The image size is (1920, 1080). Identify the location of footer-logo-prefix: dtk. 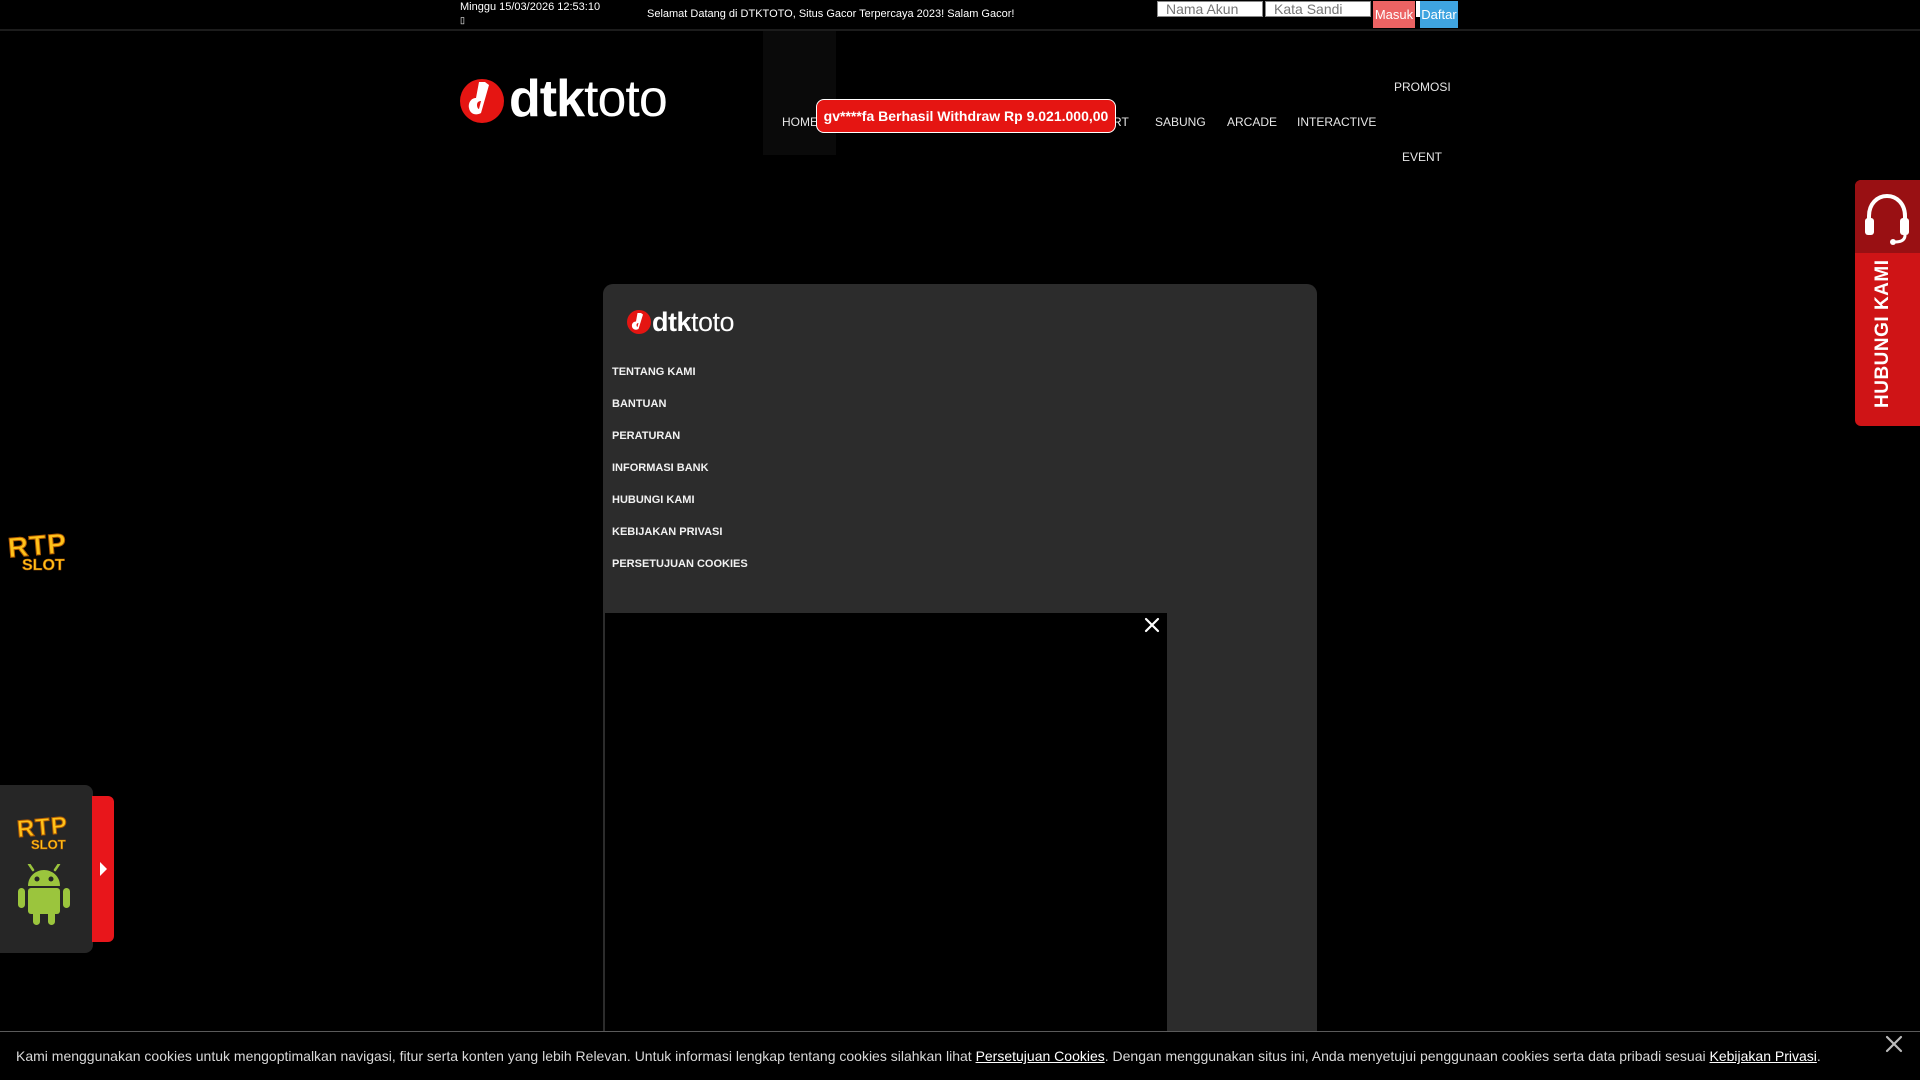
(672, 322).